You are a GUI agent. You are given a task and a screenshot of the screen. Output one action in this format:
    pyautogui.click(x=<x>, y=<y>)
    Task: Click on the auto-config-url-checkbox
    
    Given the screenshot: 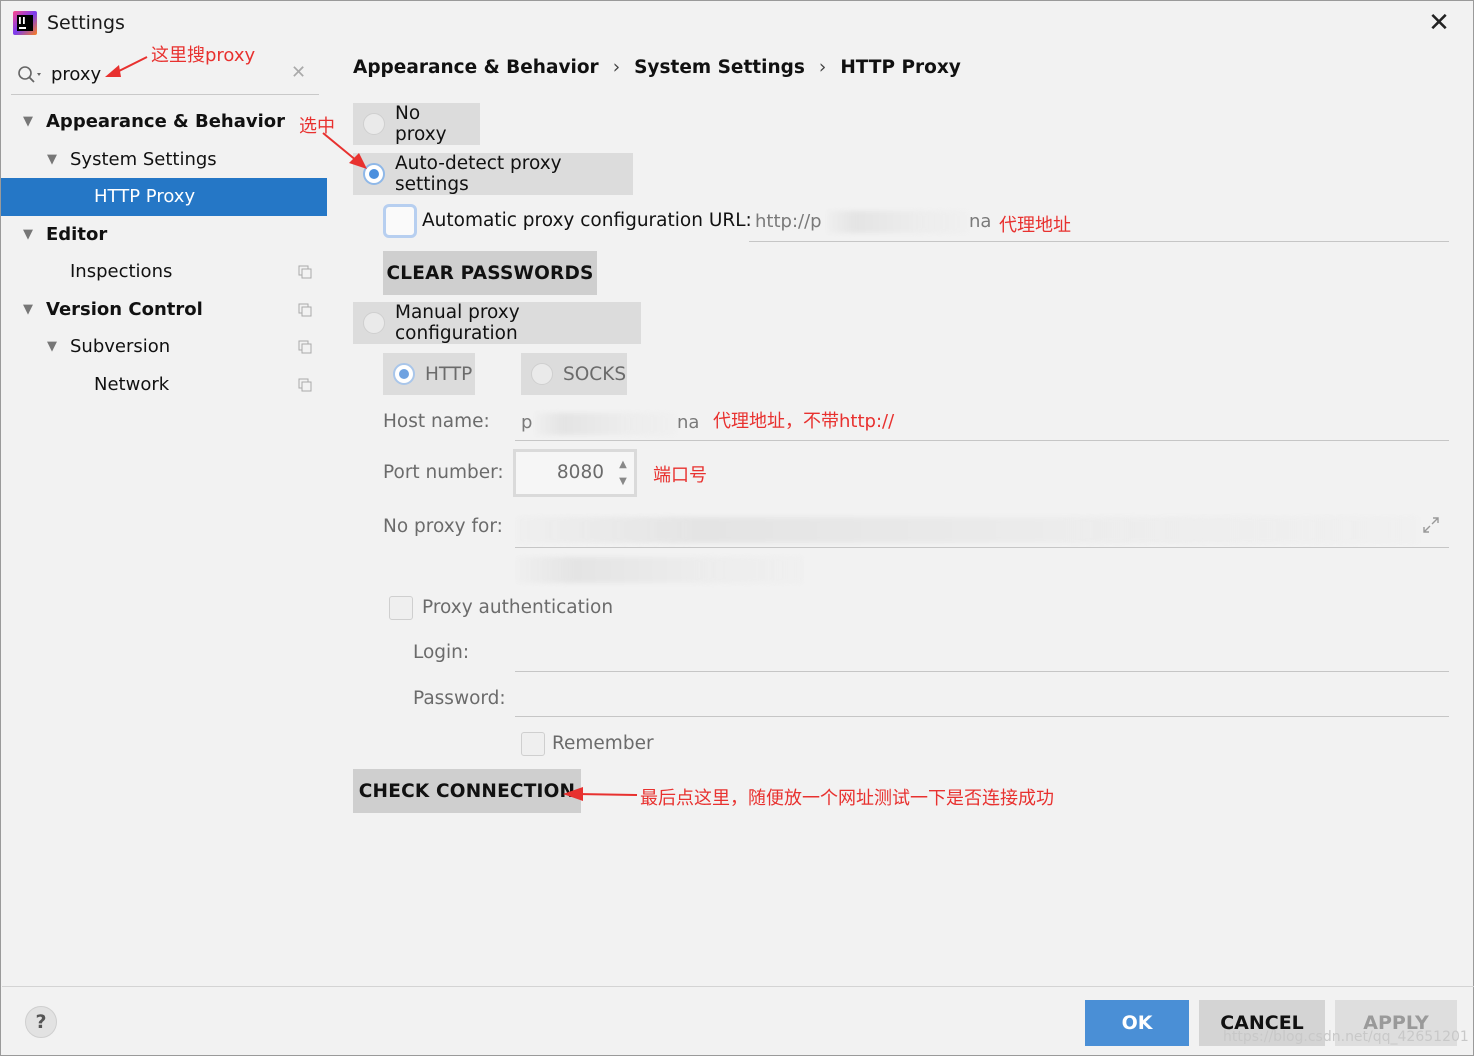 What is the action you would take?
    pyautogui.click(x=400, y=221)
    